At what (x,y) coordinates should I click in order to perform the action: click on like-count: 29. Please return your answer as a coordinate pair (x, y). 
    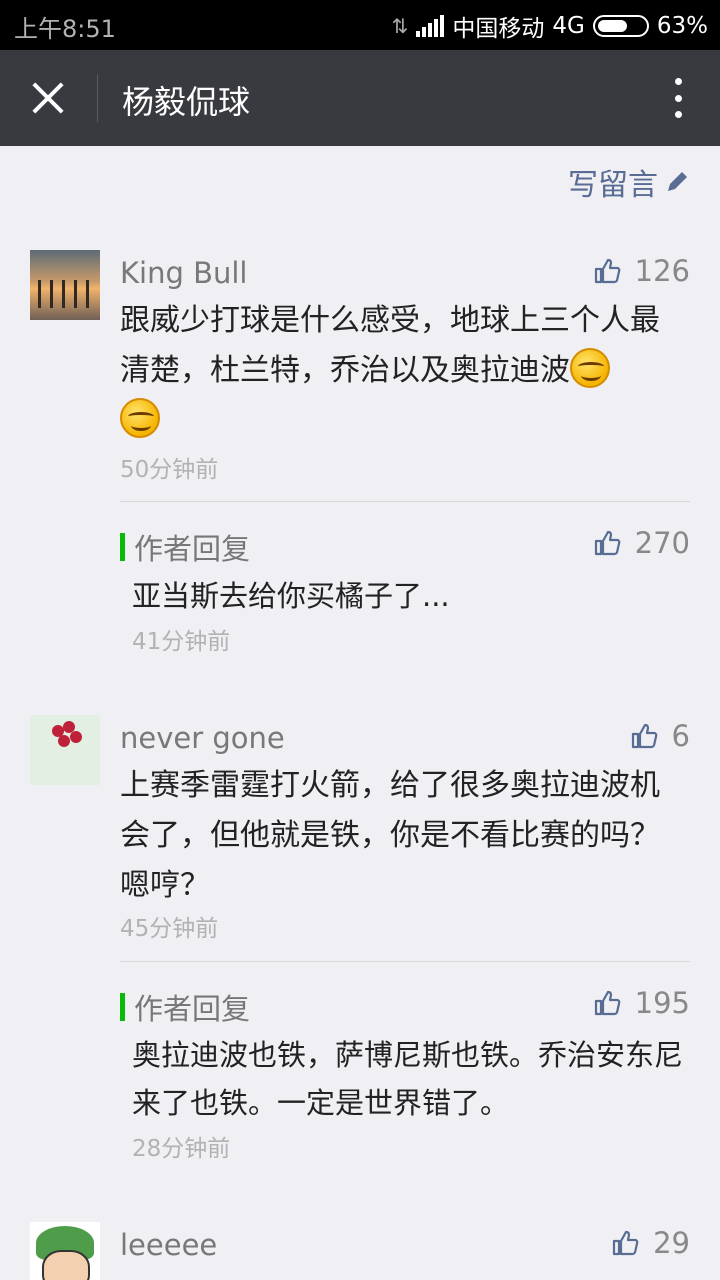
    Looking at the image, I should click on (671, 1243).